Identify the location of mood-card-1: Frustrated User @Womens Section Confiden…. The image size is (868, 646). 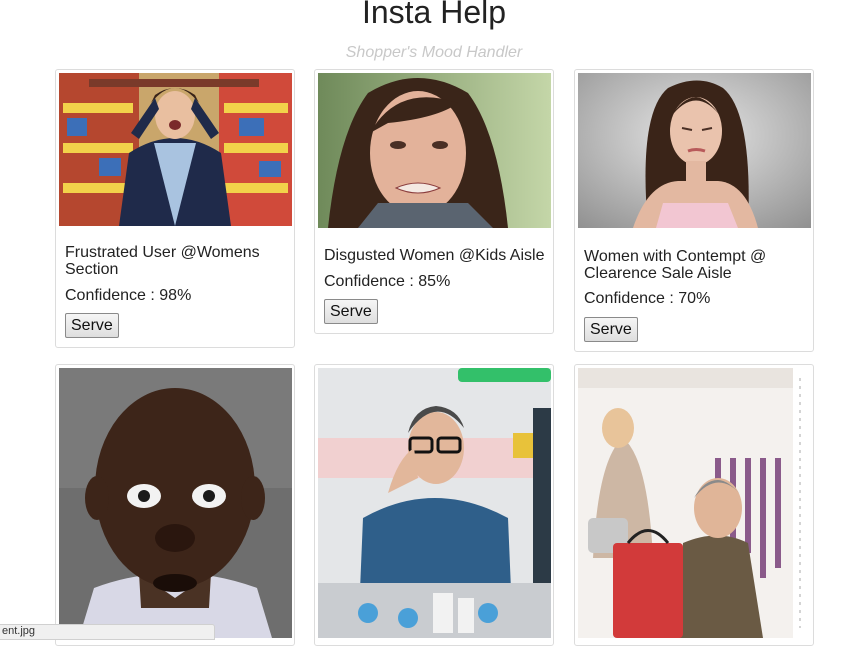
(175, 208).